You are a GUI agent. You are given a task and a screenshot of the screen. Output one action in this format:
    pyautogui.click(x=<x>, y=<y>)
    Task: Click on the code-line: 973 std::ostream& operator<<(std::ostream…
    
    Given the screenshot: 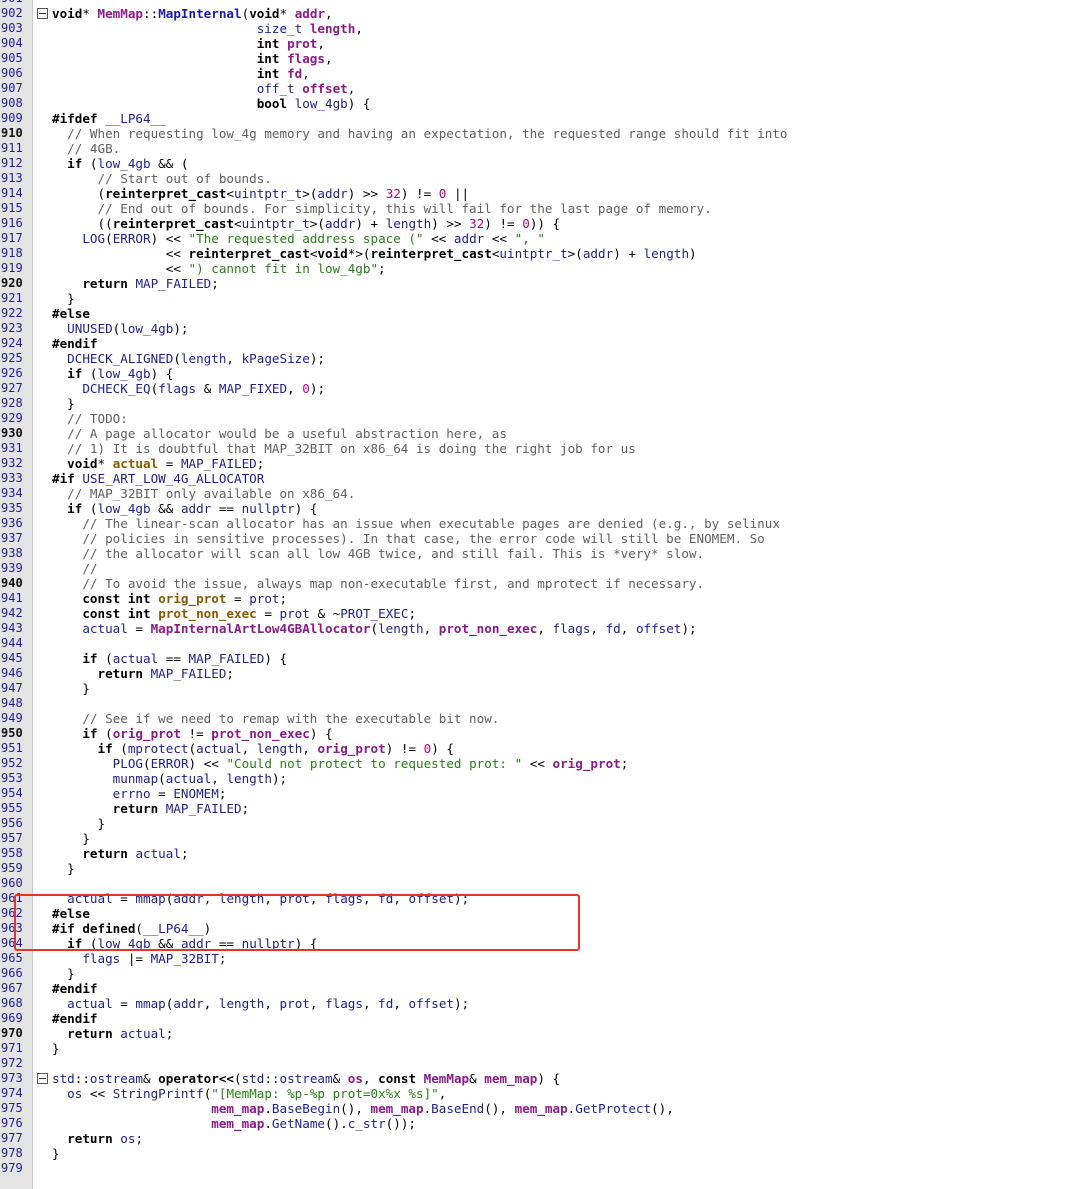 What is the action you would take?
    pyautogui.click(x=541, y=1078)
    